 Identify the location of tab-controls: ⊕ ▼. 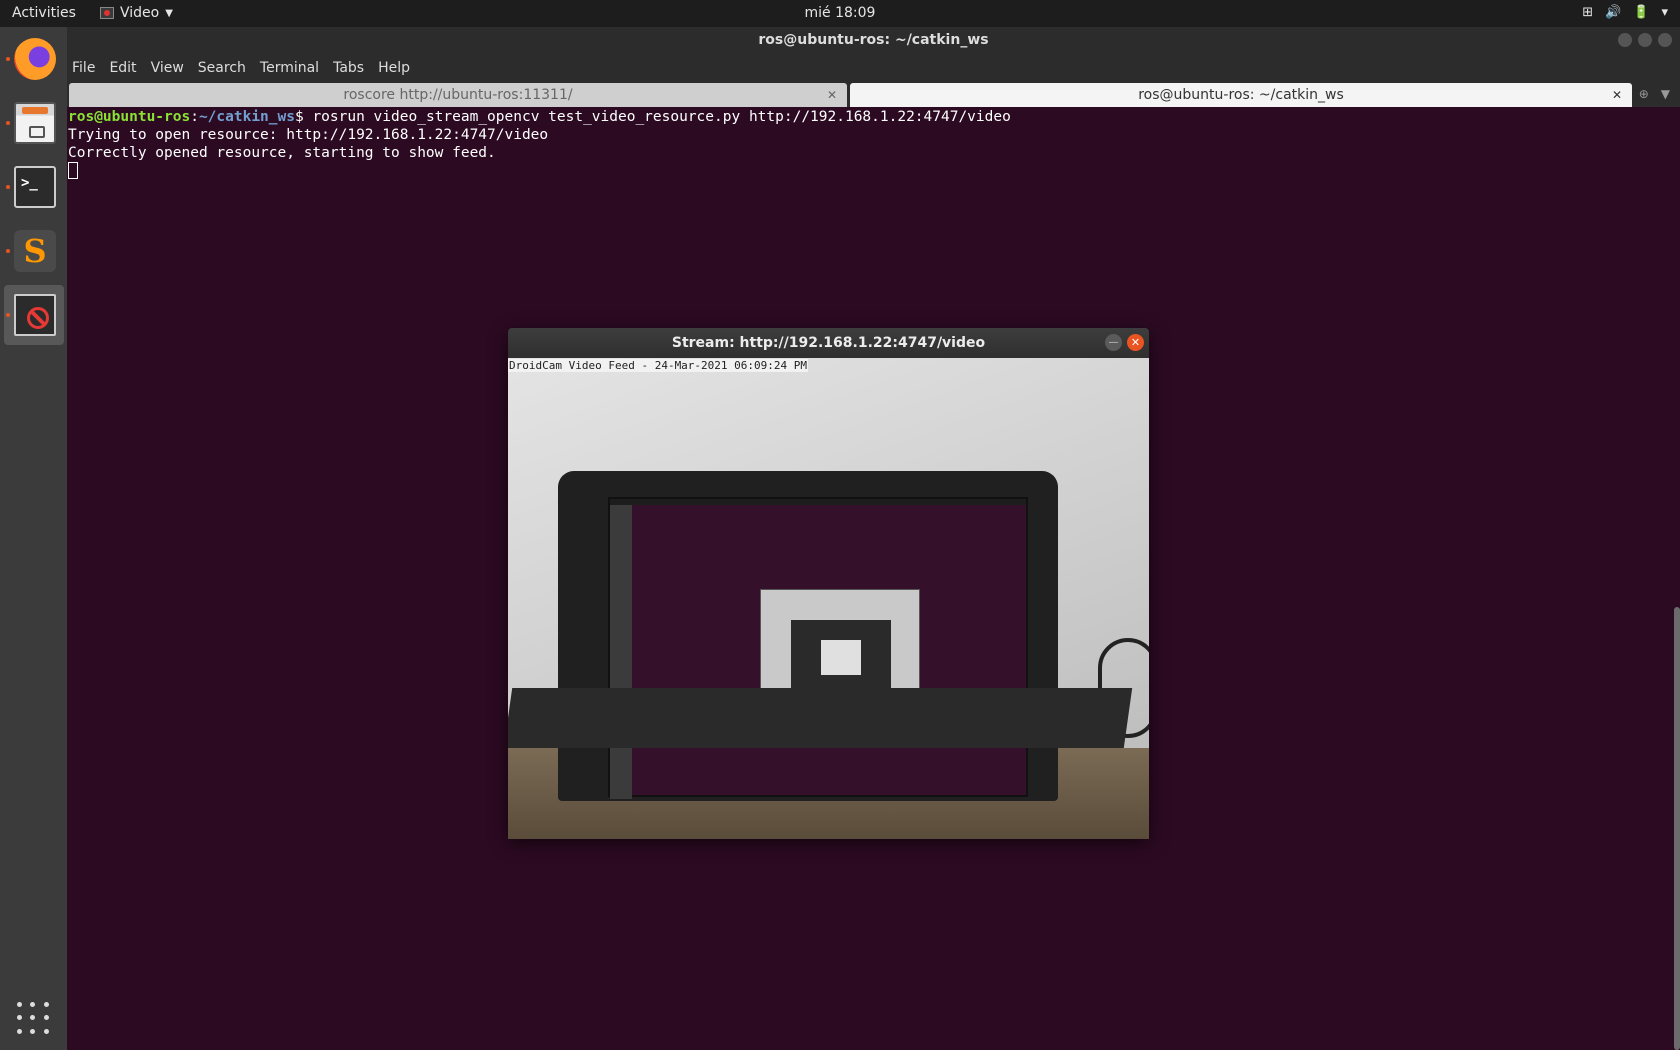
(1654, 94).